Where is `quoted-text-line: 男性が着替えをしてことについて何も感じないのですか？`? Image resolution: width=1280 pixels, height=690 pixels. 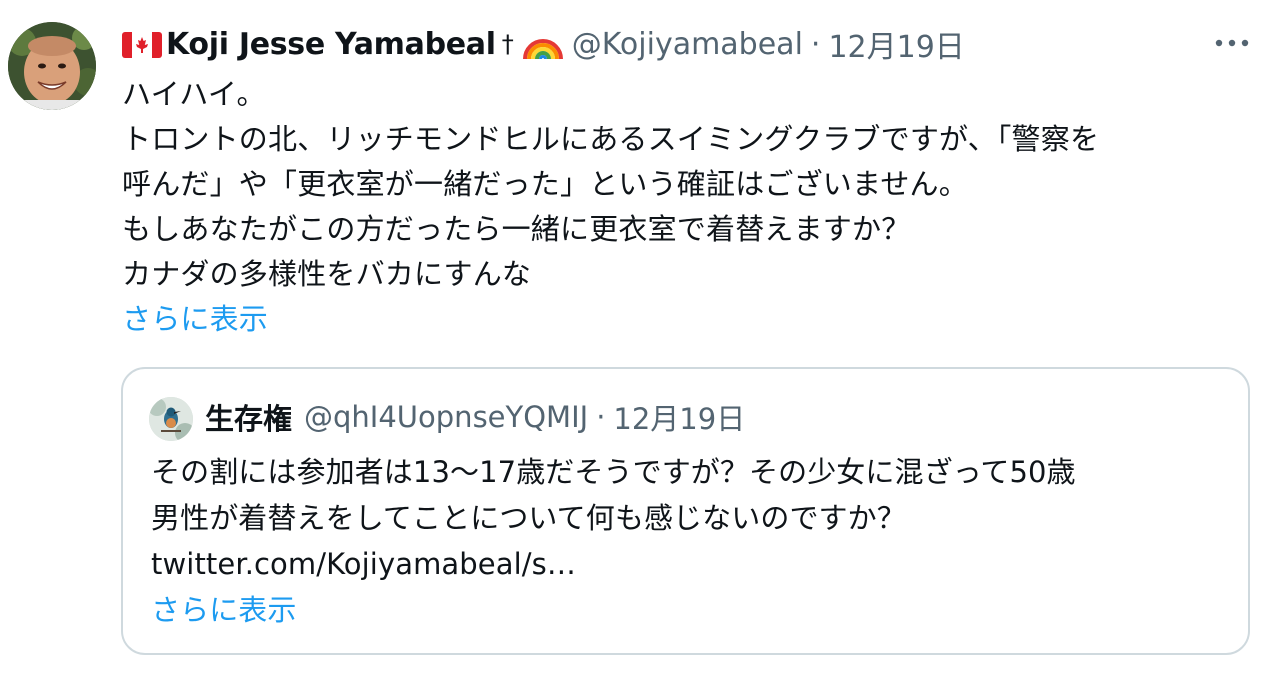 quoted-text-line: 男性が着替えをしてことについて何も感じないのですか？ is located at coordinates (528, 518).